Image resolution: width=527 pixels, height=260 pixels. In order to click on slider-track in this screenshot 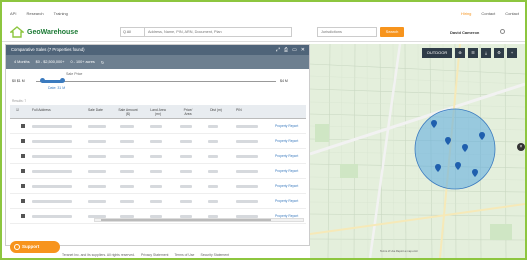, I will do `click(156, 81)`.